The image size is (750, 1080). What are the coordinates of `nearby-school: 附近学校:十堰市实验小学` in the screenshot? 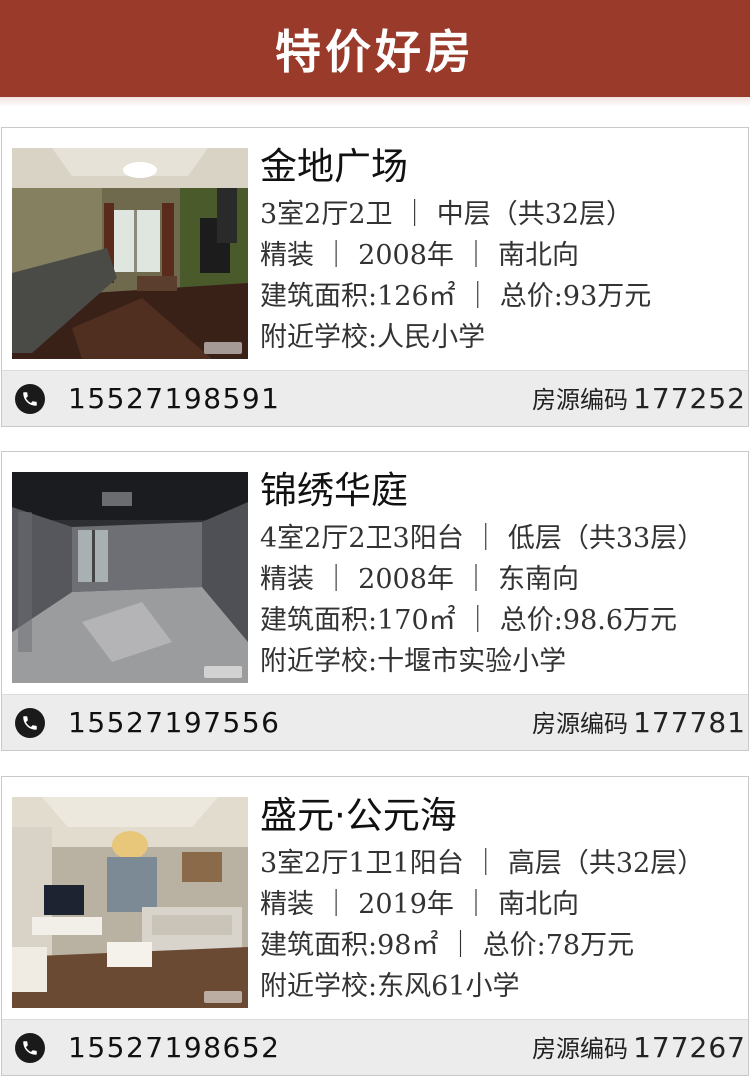 It's located at (413, 661).